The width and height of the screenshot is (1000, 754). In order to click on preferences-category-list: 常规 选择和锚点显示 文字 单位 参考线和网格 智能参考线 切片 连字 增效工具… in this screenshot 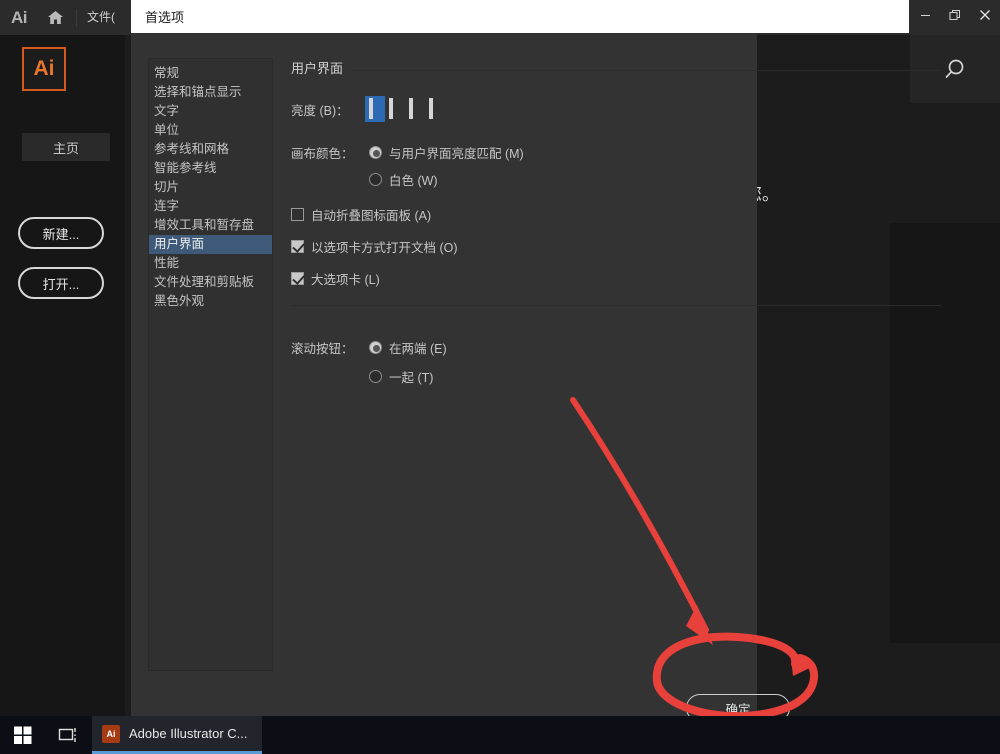, I will do `click(210, 364)`.